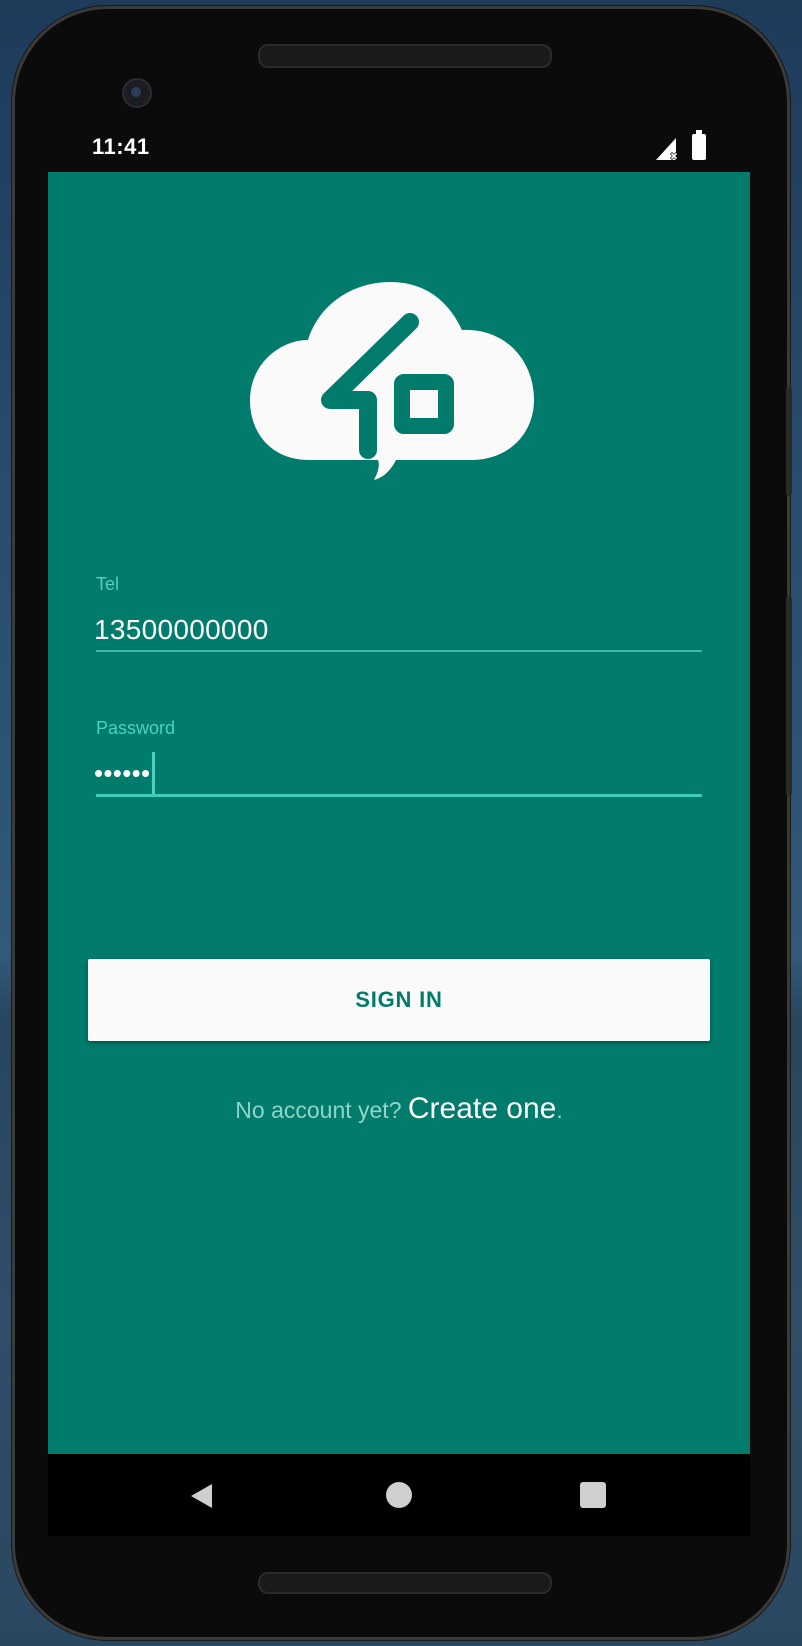  I want to click on home-circle-icon, so click(399, 1495).